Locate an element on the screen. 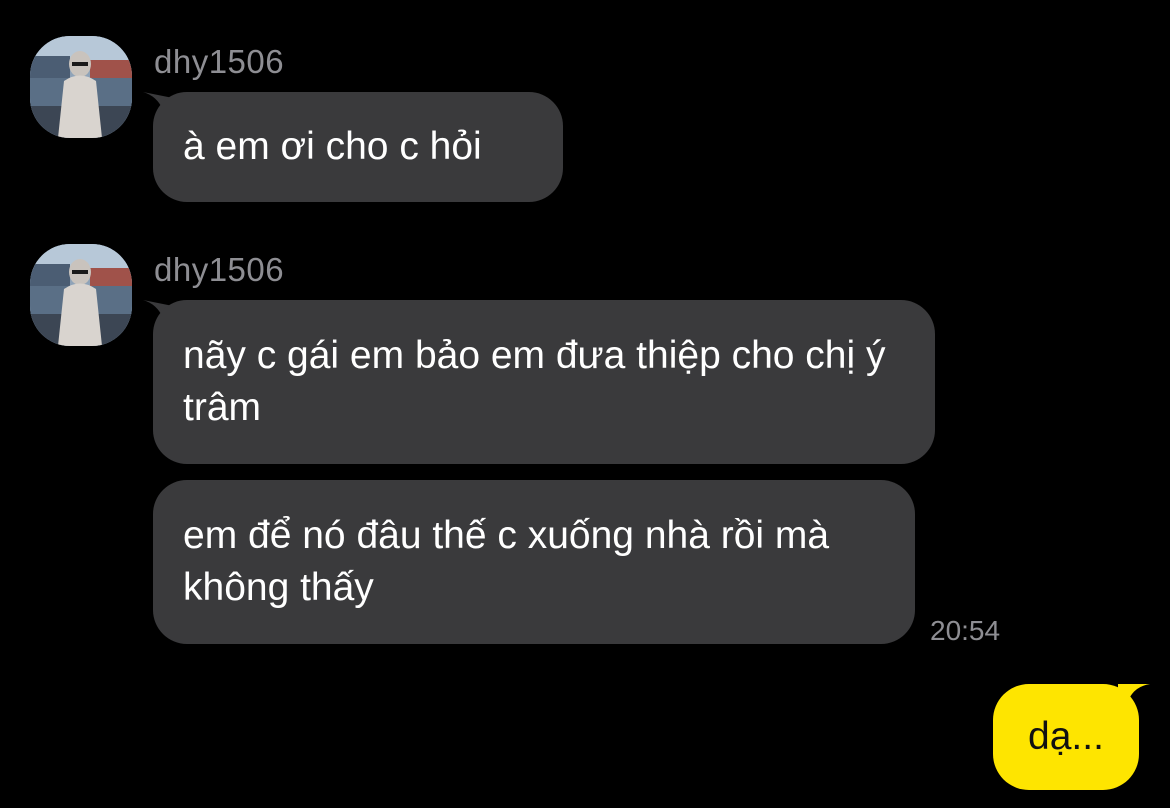  message-timestamp: 20:54 is located at coordinates (965, 630).